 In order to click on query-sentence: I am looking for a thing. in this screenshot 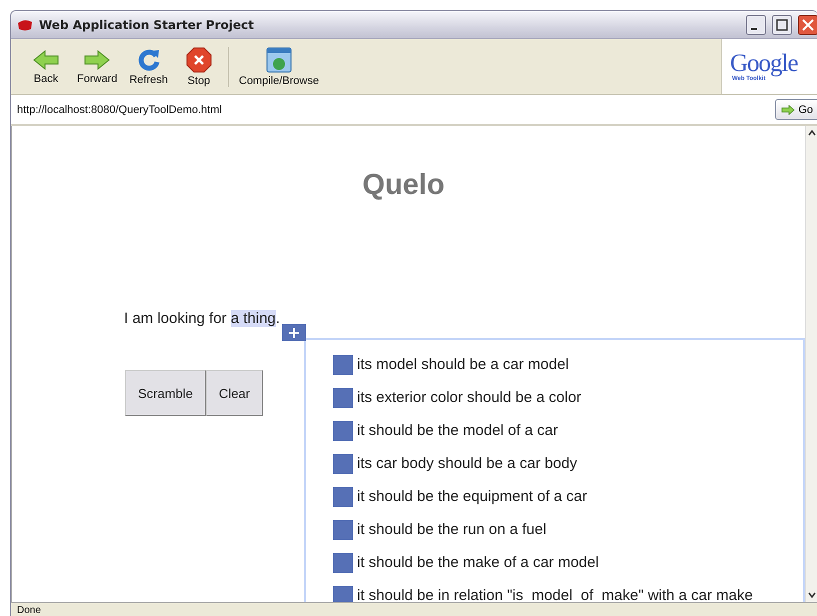, I will do `click(202, 318)`.